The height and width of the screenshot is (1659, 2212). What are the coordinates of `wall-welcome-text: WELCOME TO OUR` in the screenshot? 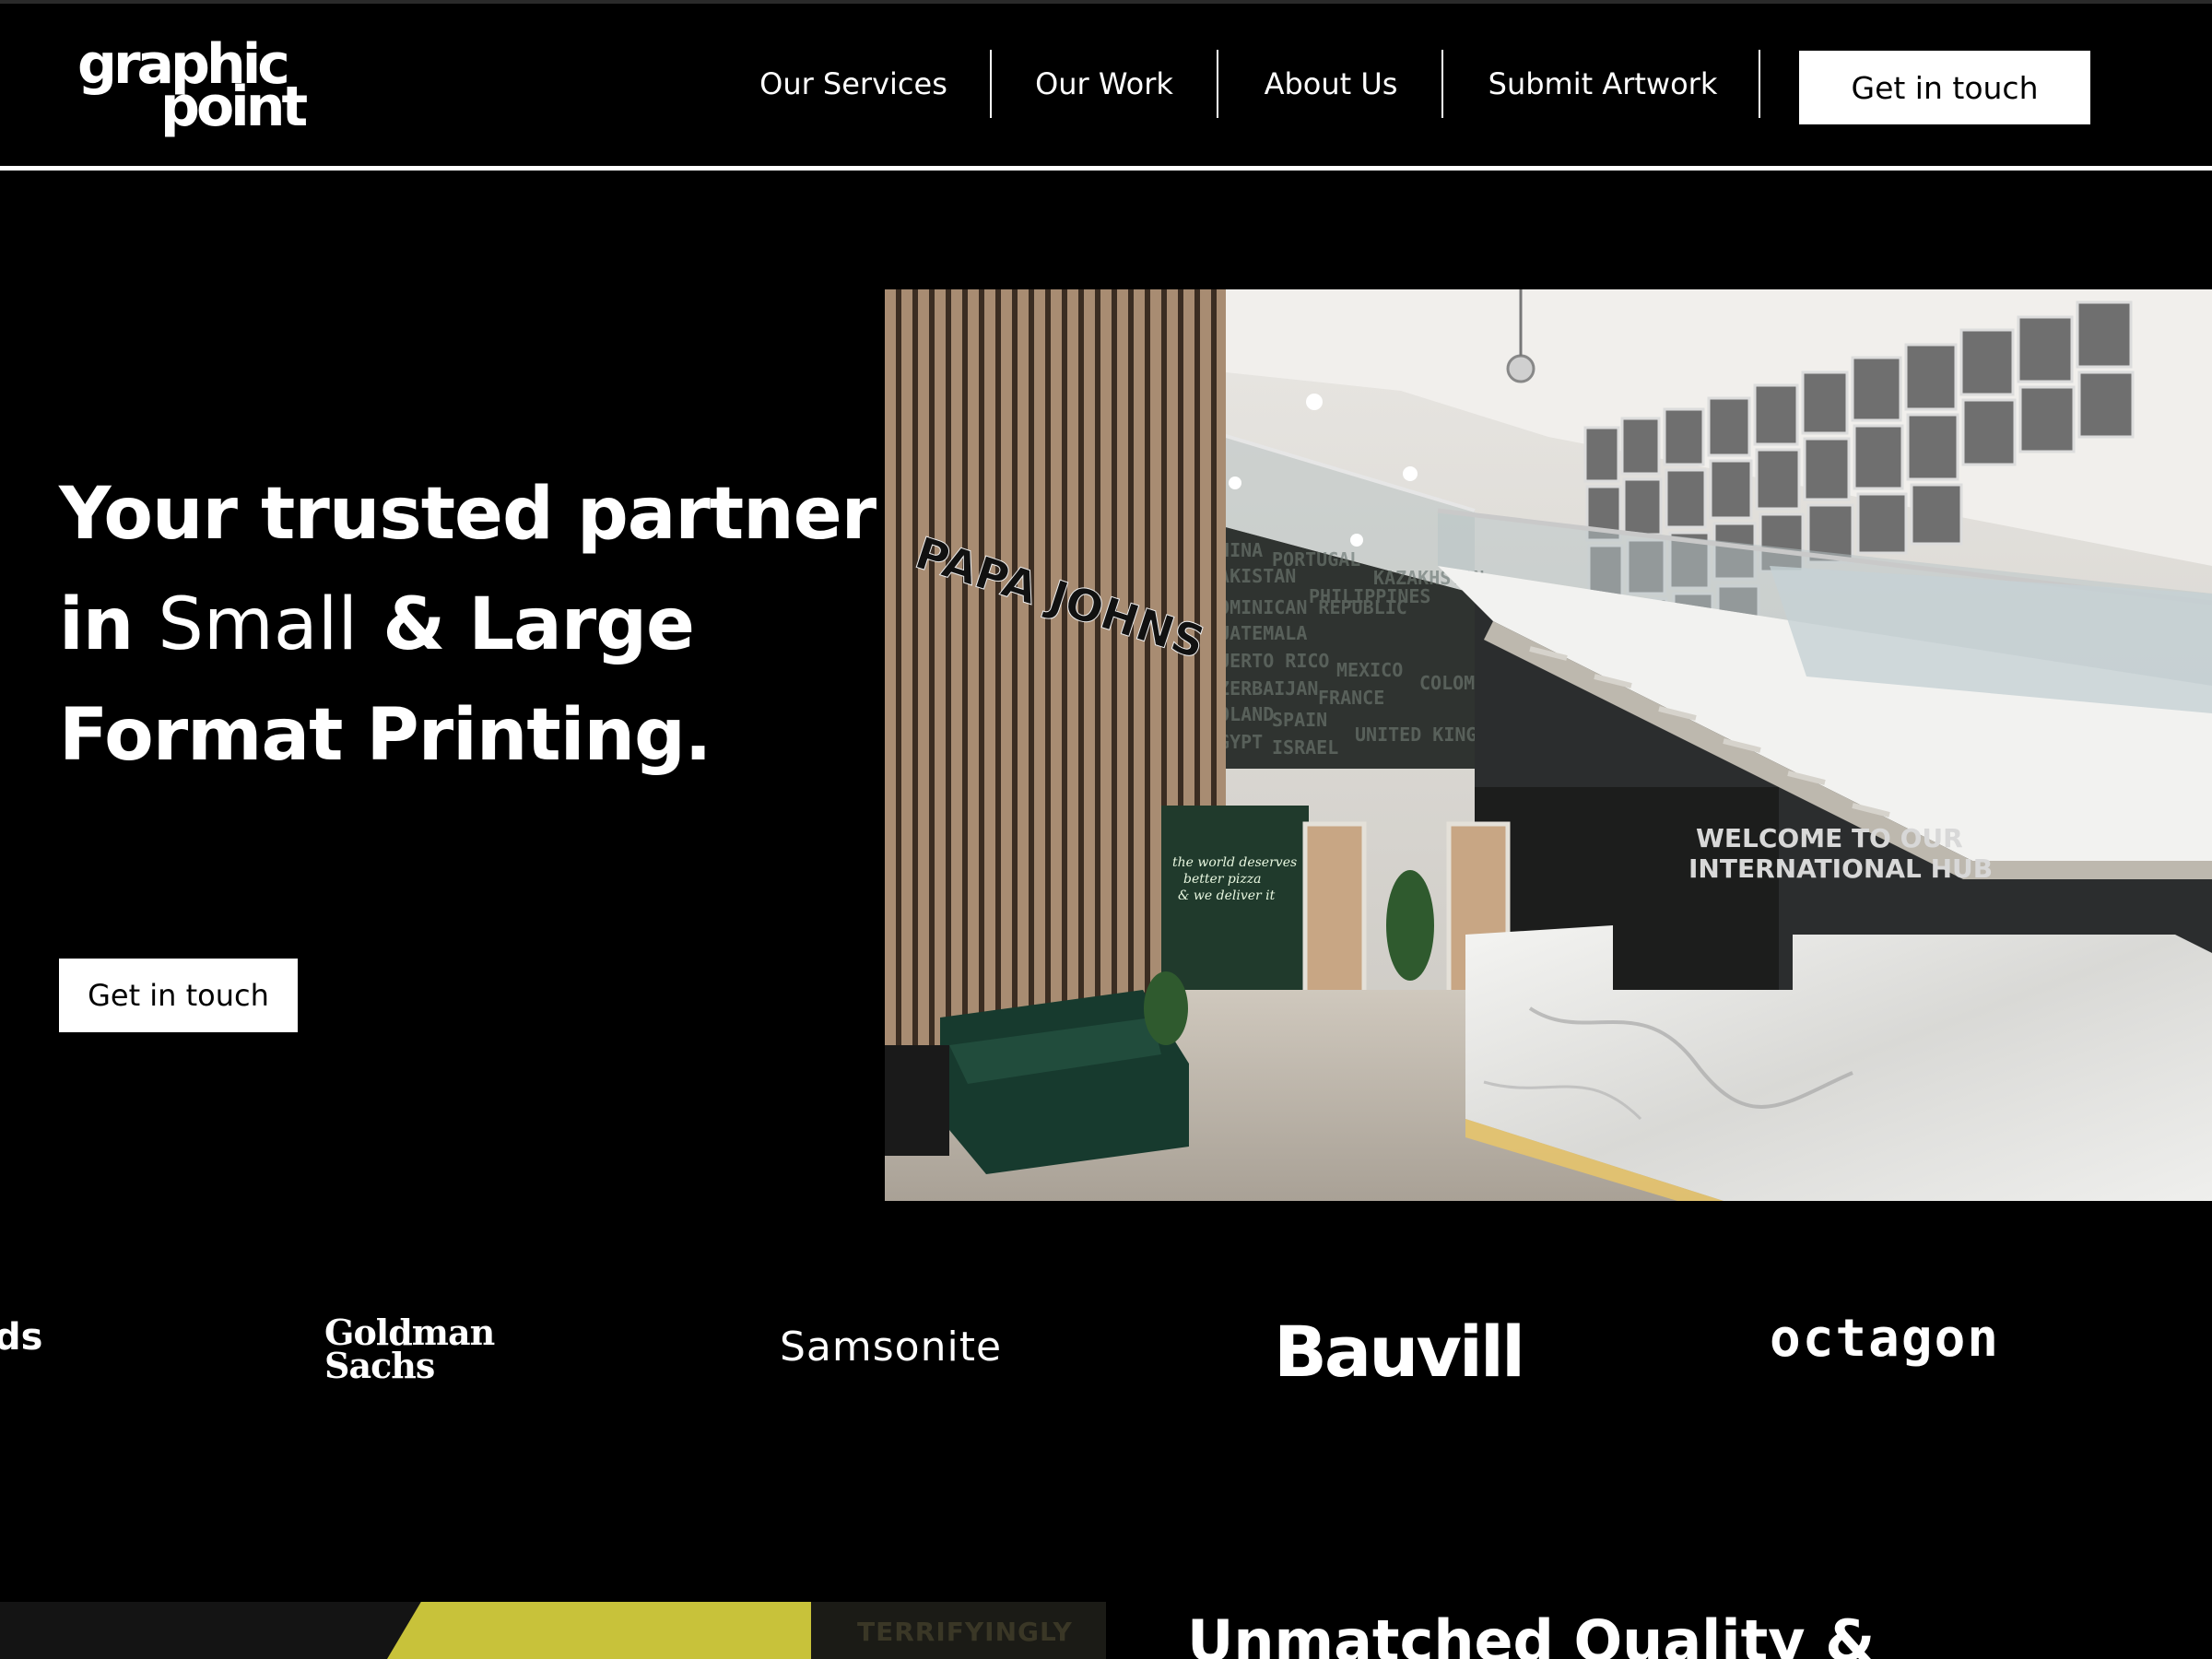 It's located at (1829, 838).